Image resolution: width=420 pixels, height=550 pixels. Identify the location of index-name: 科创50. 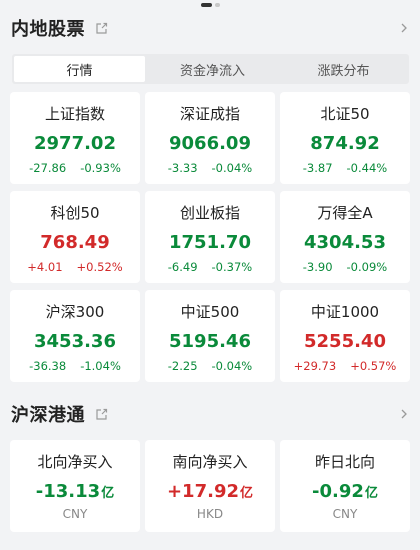
(75, 213).